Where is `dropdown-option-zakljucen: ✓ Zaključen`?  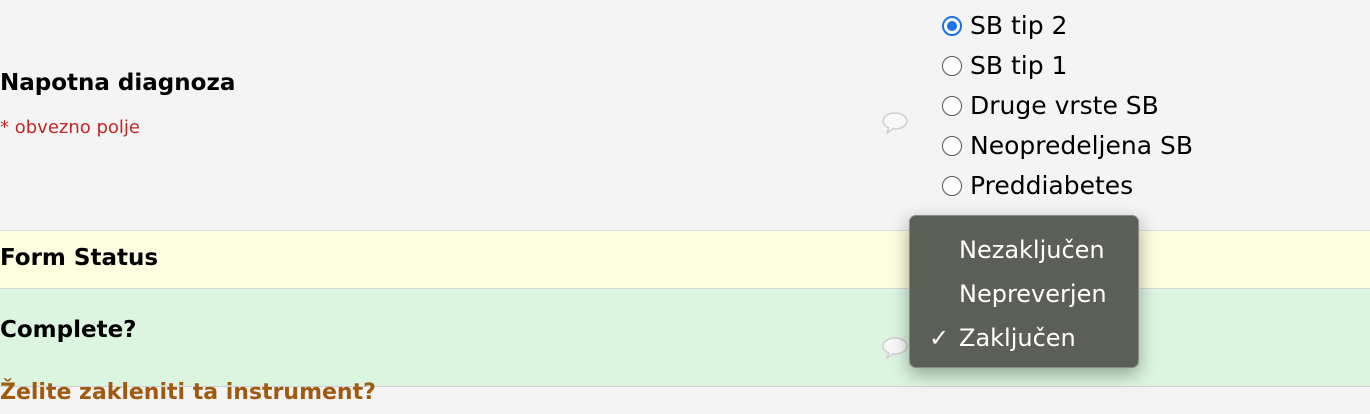
dropdown-option-zakljucen: ✓ Zaključen is located at coordinates (1024, 338).